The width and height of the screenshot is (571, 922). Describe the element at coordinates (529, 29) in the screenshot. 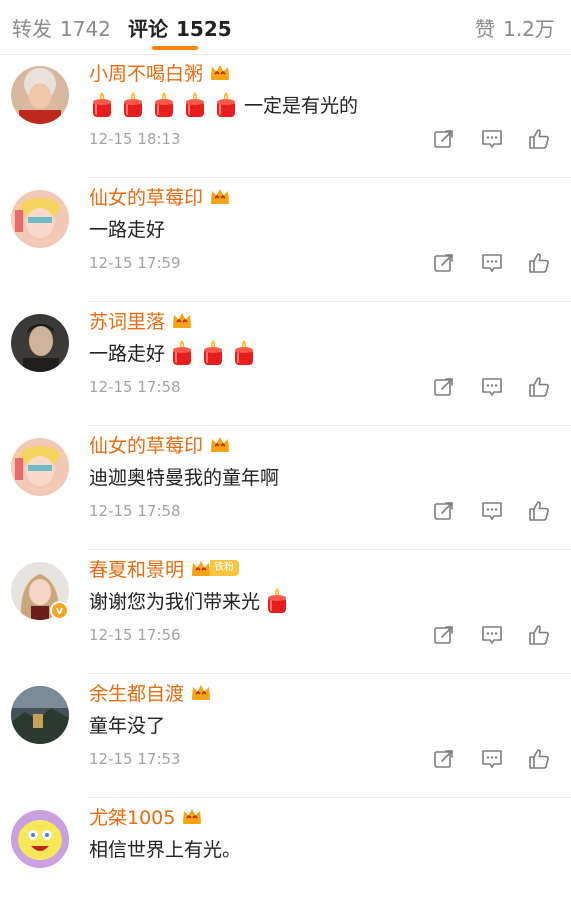

I see `tab-likes-count: 1.2万` at that location.